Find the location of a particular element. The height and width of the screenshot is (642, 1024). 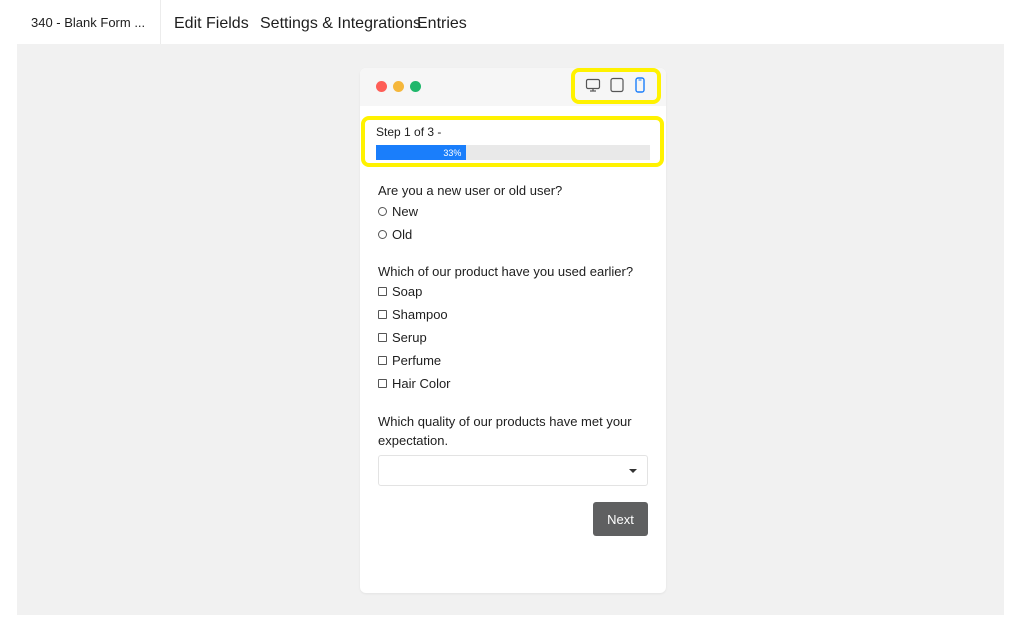

checkbox-option-hair-color: Hair Color is located at coordinates (414, 383).